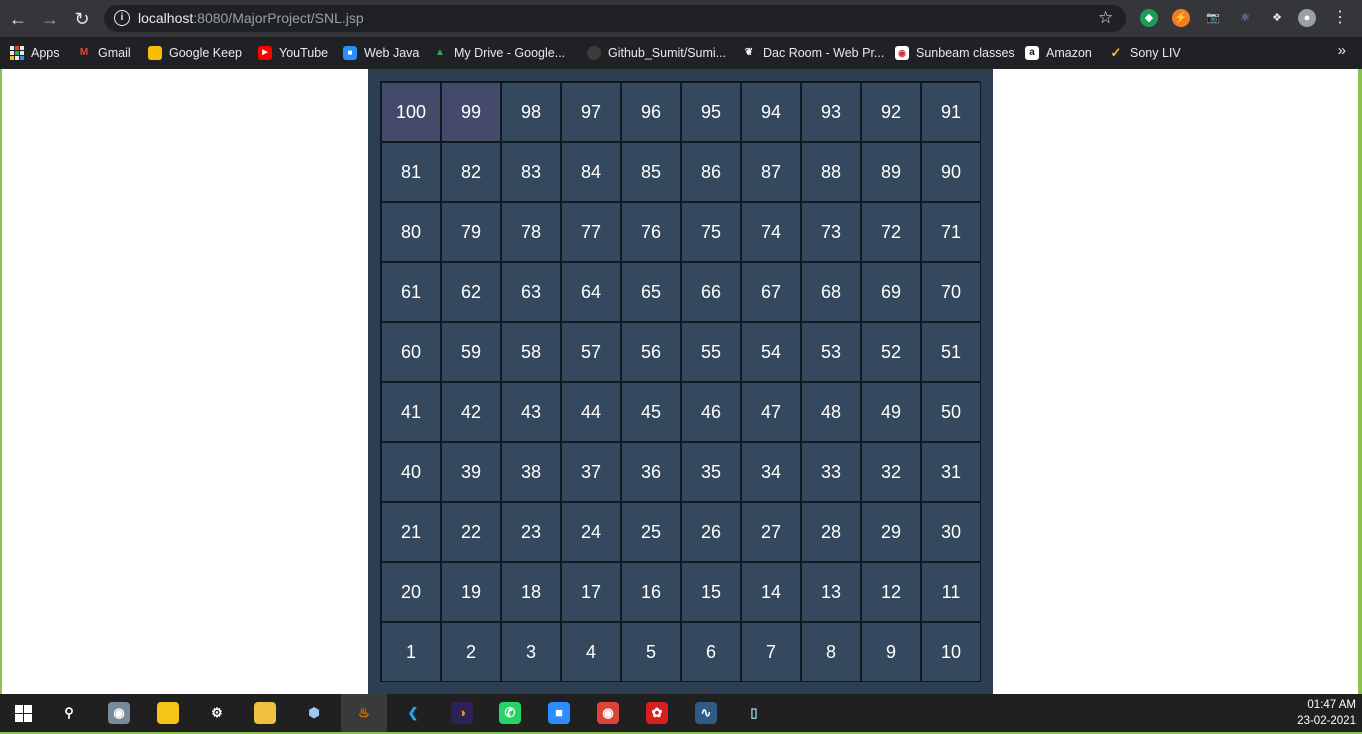 This screenshot has height=734, width=1362. Describe the element at coordinates (1105, 18) in the screenshot. I see `bookmark-star-icon: ☆` at that location.